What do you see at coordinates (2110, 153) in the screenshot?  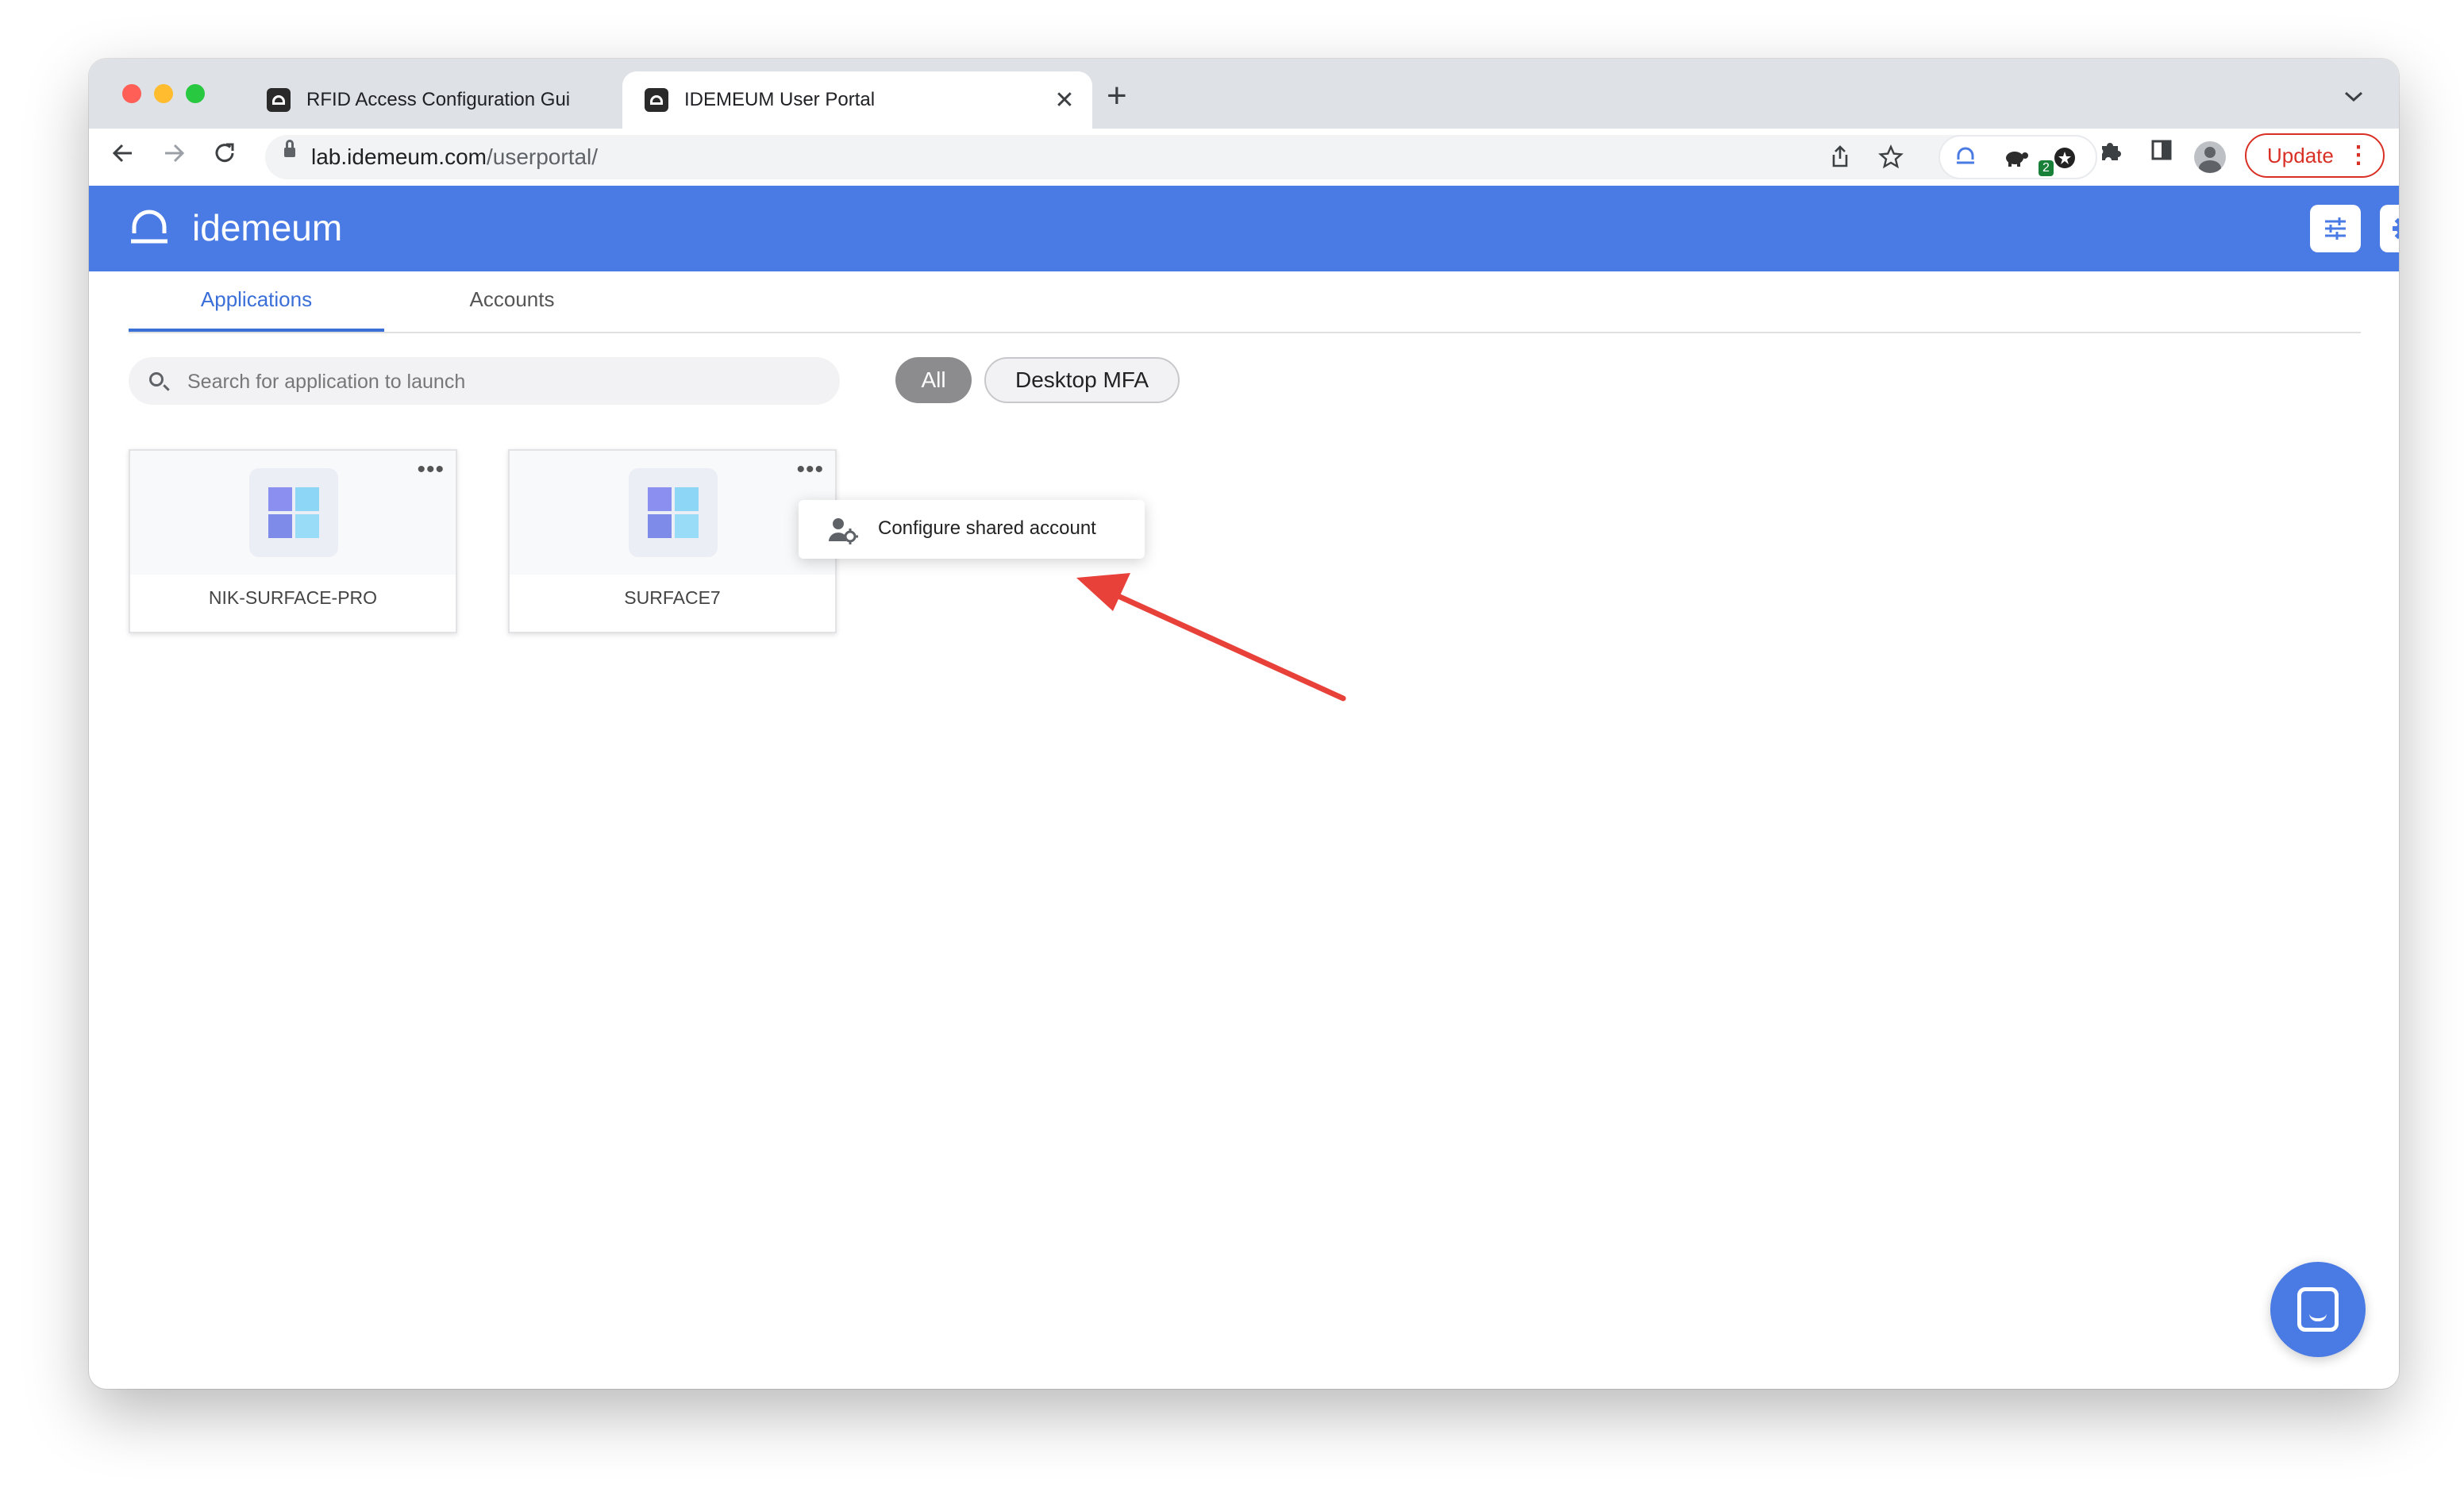 I see `puzzle-extensions-icon` at bounding box center [2110, 153].